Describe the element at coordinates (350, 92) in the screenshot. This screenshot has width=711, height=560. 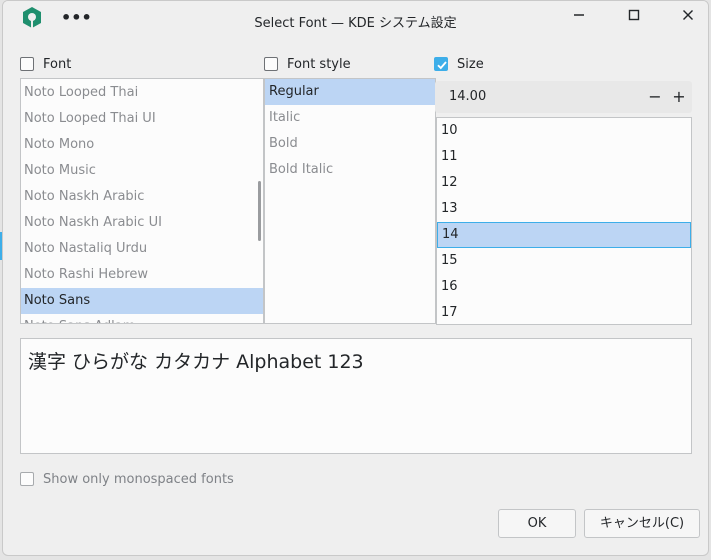
I see `style-list-item: Regular` at that location.